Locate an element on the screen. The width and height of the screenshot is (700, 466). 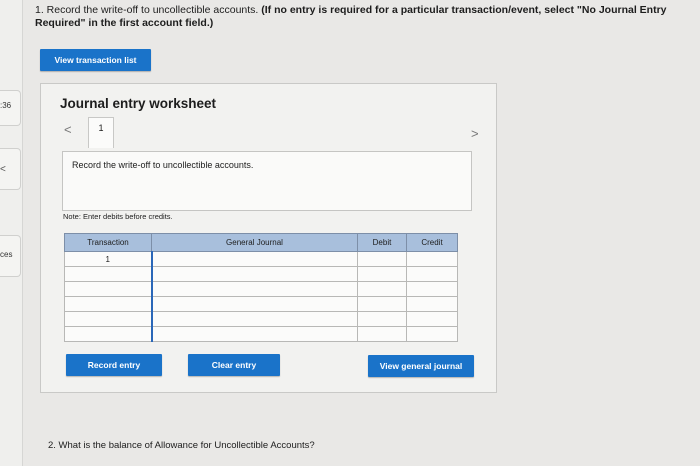
resources-label: ces is located at coordinates (6, 254).